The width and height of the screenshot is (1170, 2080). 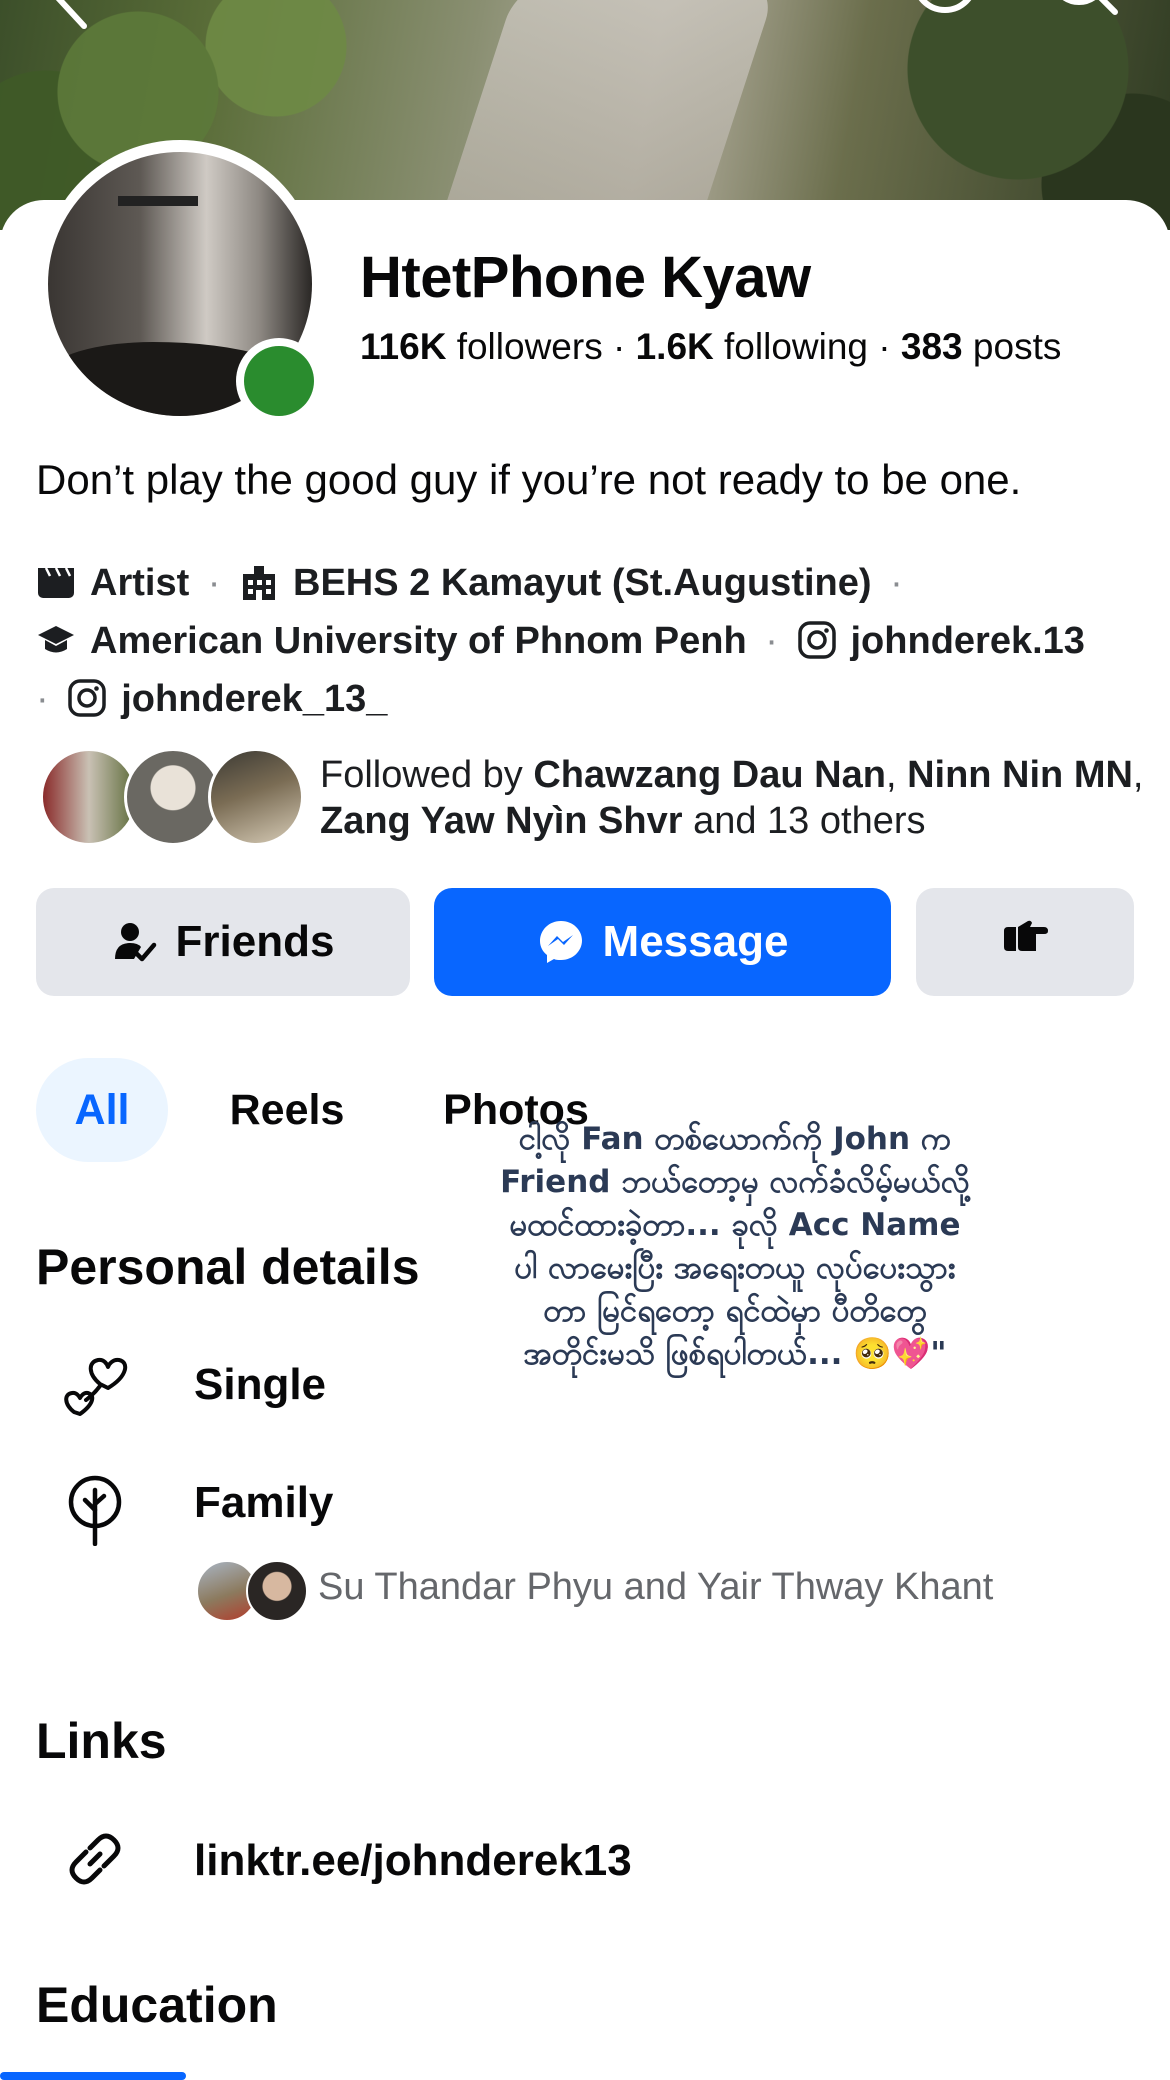 I want to click on message-button: Message, so click(x=662, y=942).